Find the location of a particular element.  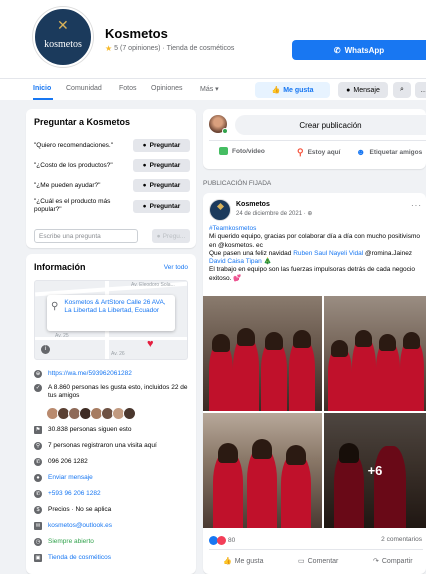

map-street-label: Av. 26 is located at coordinates (118, 354).